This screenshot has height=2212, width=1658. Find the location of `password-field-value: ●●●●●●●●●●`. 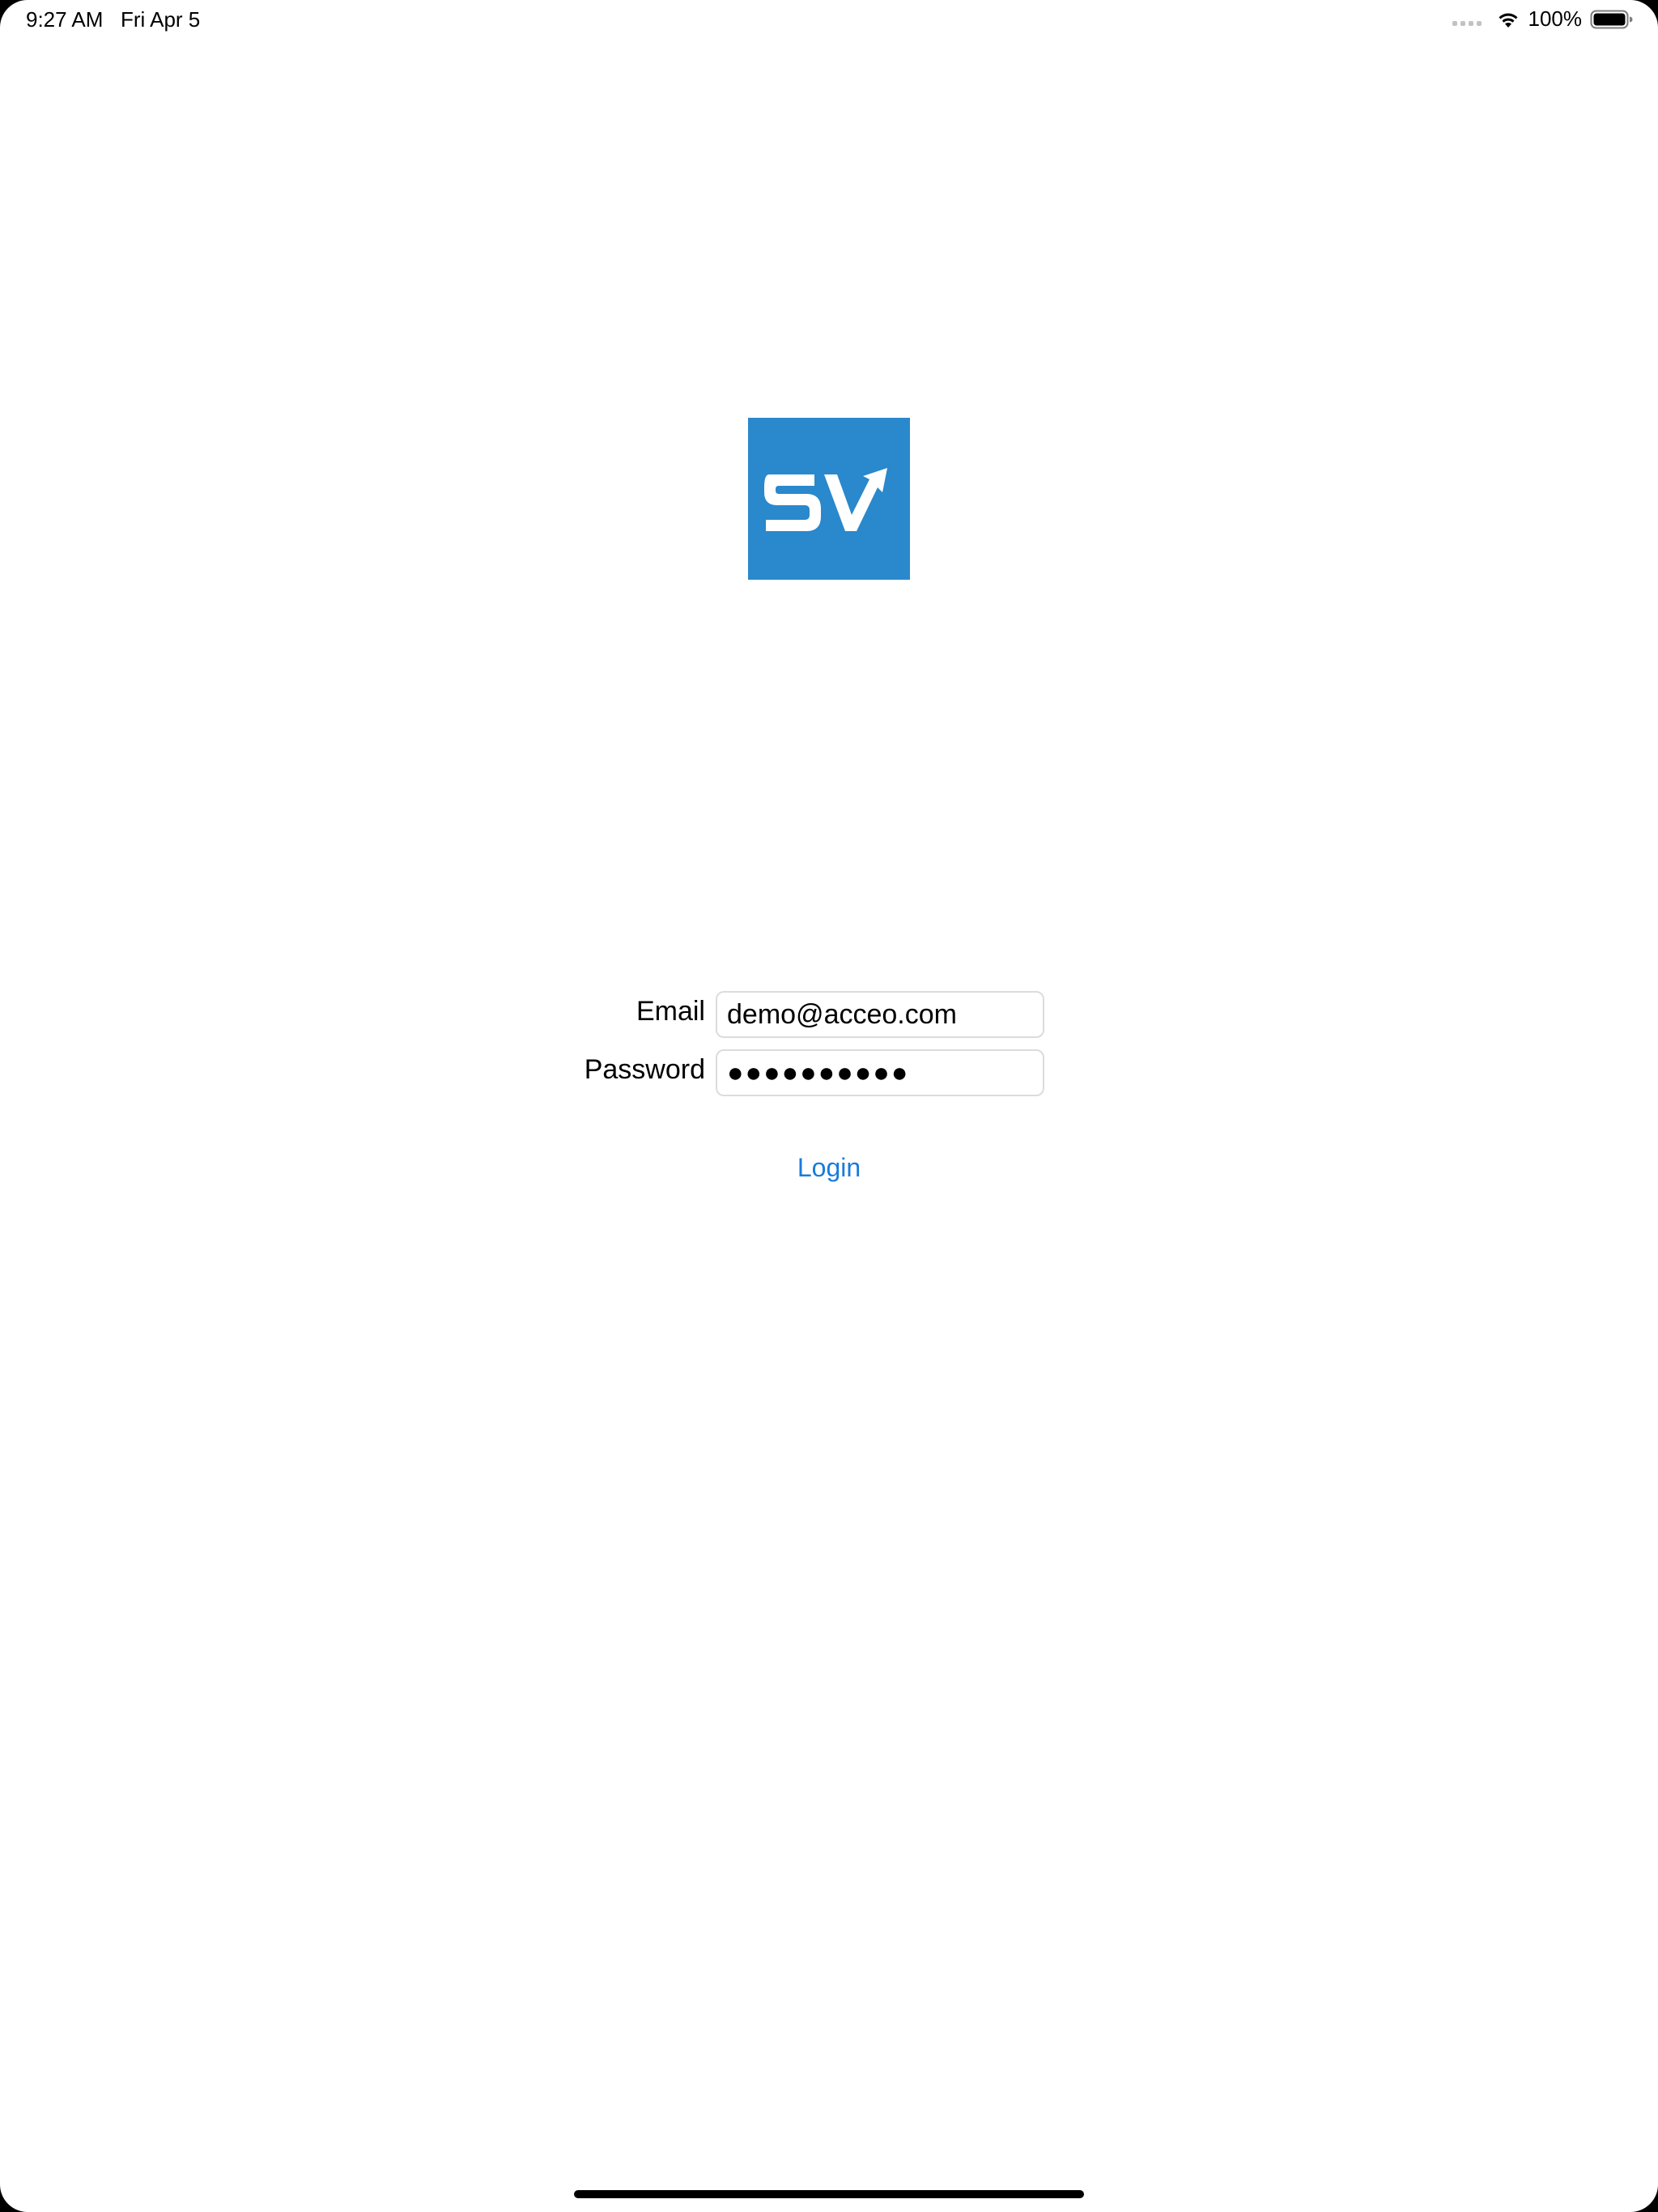

password-field-value: ●●●●●●●●●● is located at coordinates (818, 1072).